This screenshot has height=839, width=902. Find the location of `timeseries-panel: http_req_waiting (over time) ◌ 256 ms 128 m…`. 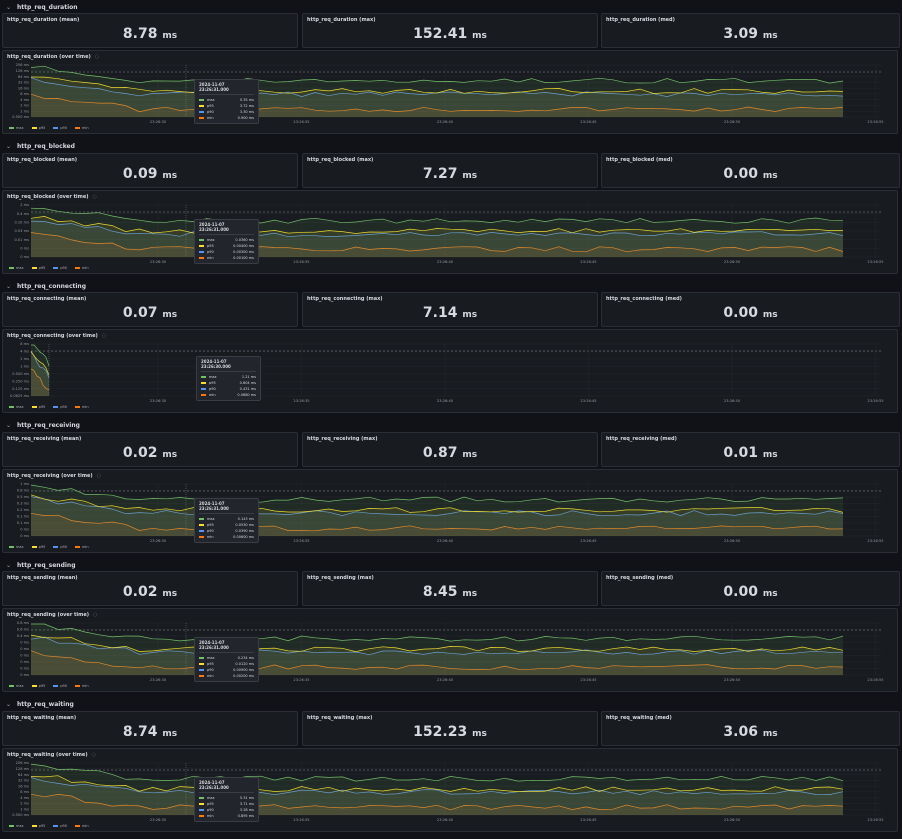

timeseries-panel: http_req_waiting (over time) ◌ 256 ms 128 m… is located at coordinates (450, 790).